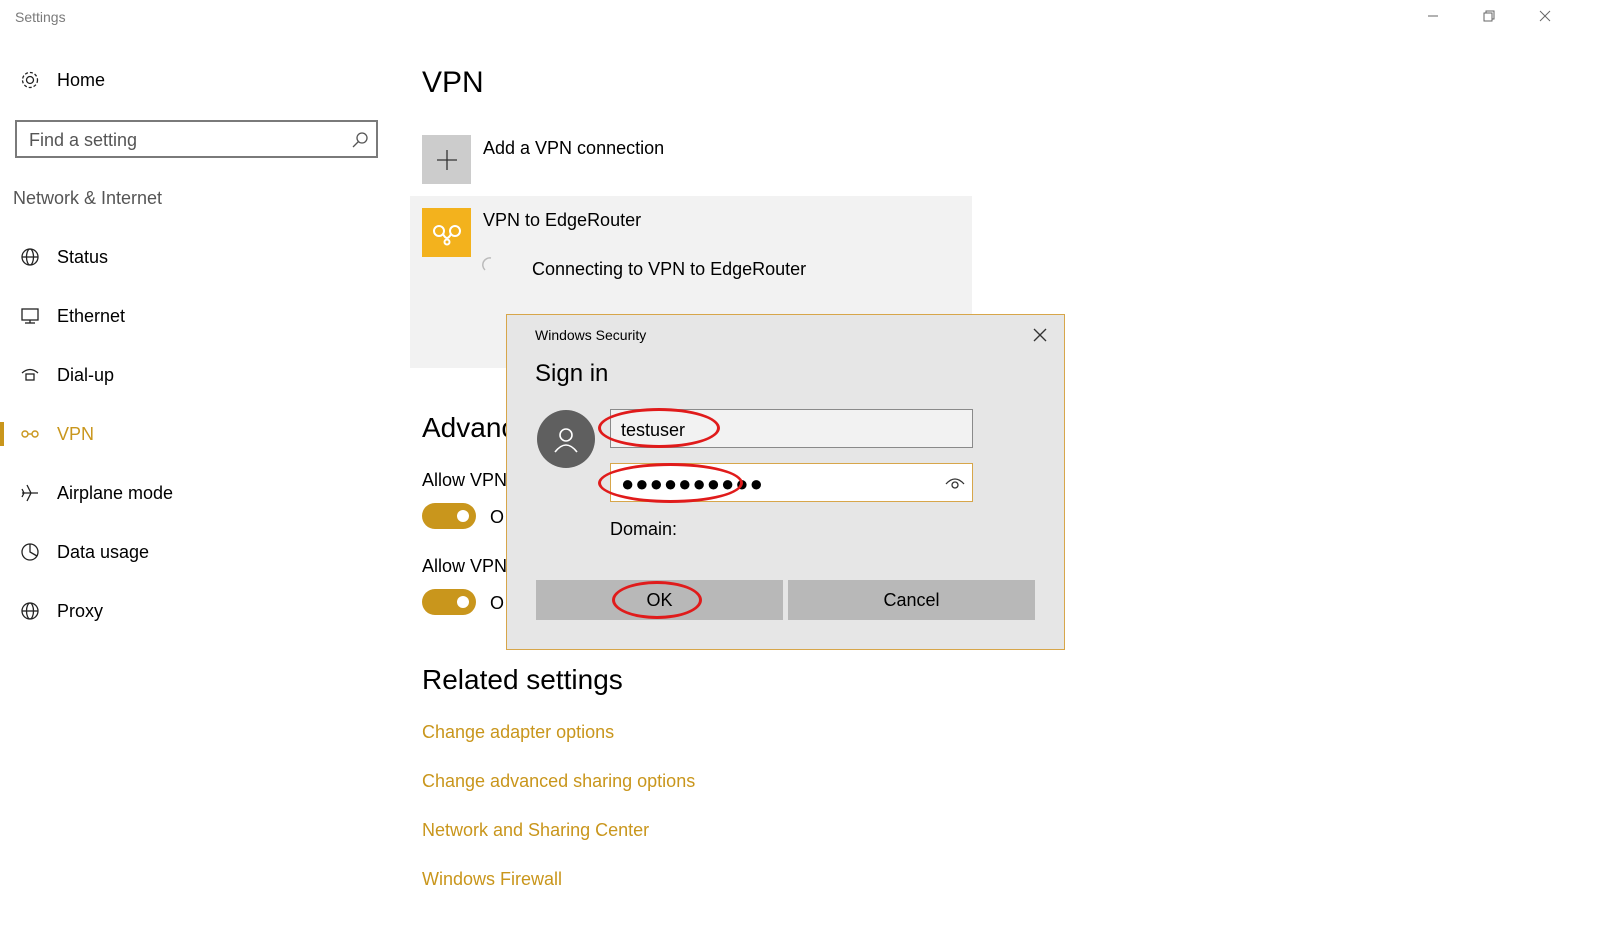  What do you see at coordinates (88, 198) in the screenshot?
I see `section-label: Network & Internet` at bounding box center [88, 198].